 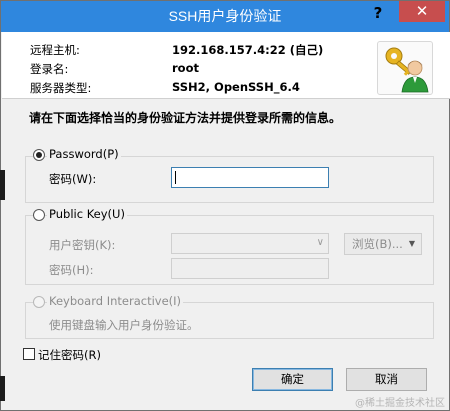 I want to click on public-key-radio-label: Public Key(U), so click(x=87, y=214).